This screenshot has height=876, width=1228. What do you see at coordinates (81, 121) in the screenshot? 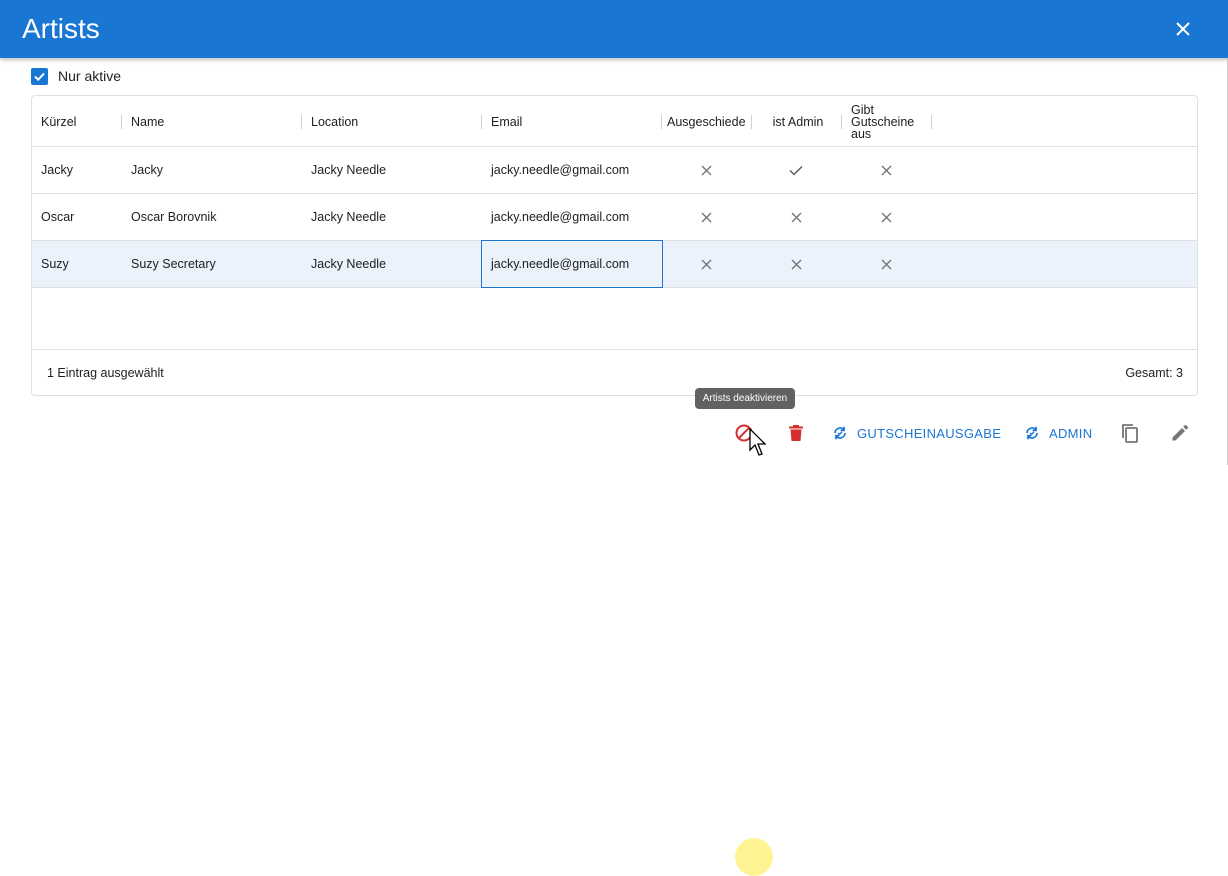
I see `column-header-kuerzel: Kürzel` at bounding box center [81, 121].